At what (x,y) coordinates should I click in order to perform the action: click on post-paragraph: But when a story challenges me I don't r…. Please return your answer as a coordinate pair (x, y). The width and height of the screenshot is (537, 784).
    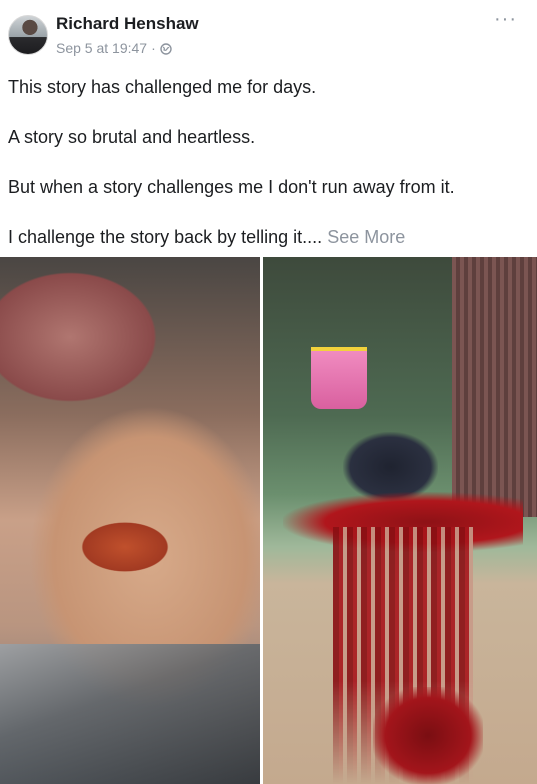
    Looking at the image, I should click on (231, 187).